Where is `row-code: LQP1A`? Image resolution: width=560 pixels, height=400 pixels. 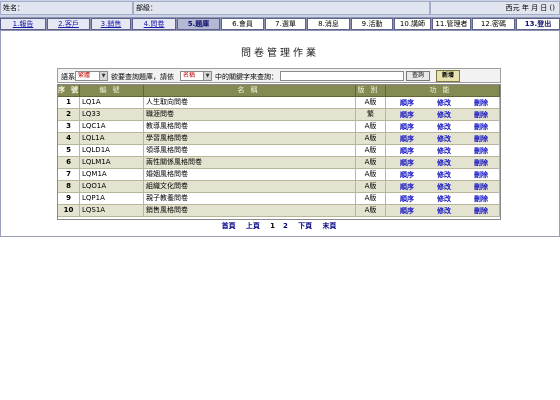 row-code: LQP1A is located at coordinates (112, 199).